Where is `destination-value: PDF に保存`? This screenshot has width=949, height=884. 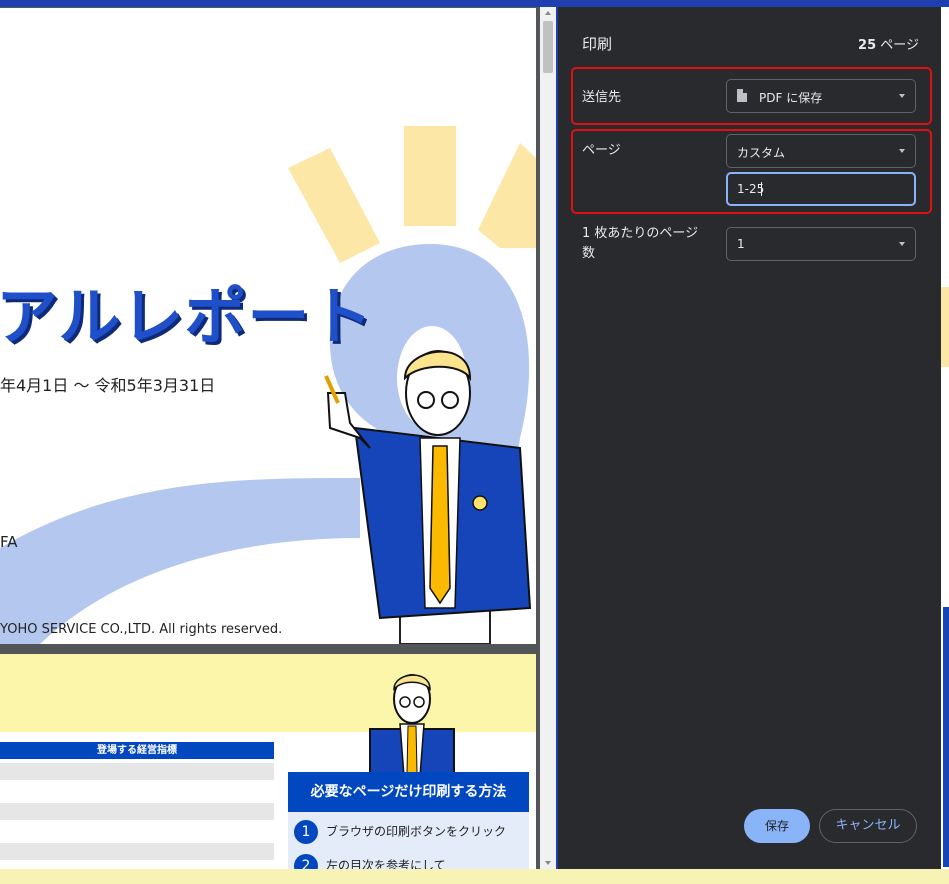
destination-value: PDF に保存 is located at coordinates (791, 98).